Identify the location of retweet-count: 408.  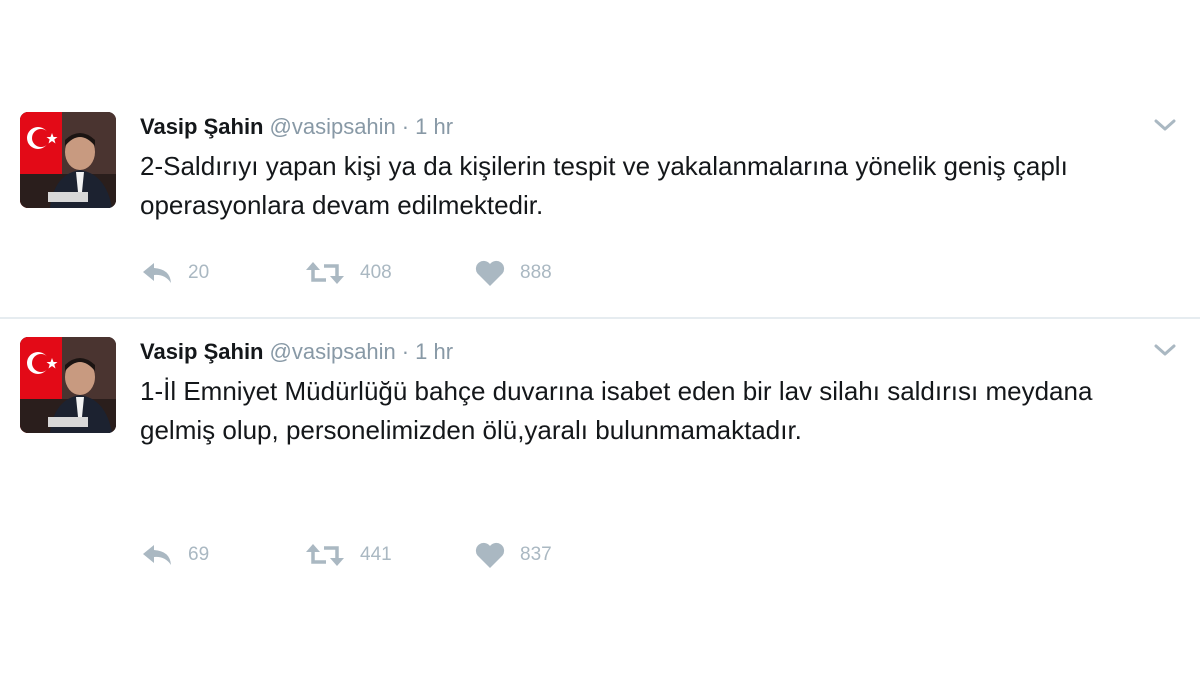
(376, 272).